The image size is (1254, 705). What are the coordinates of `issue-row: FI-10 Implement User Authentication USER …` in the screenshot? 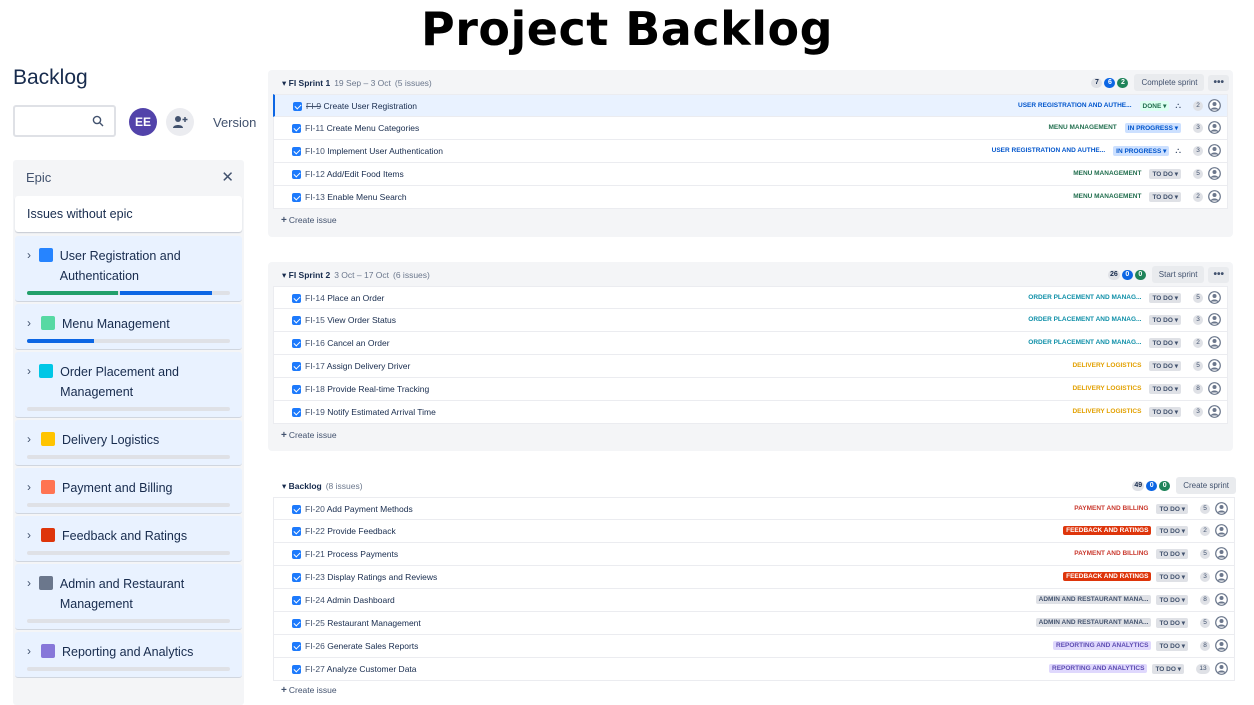 It's located at (750, 151).